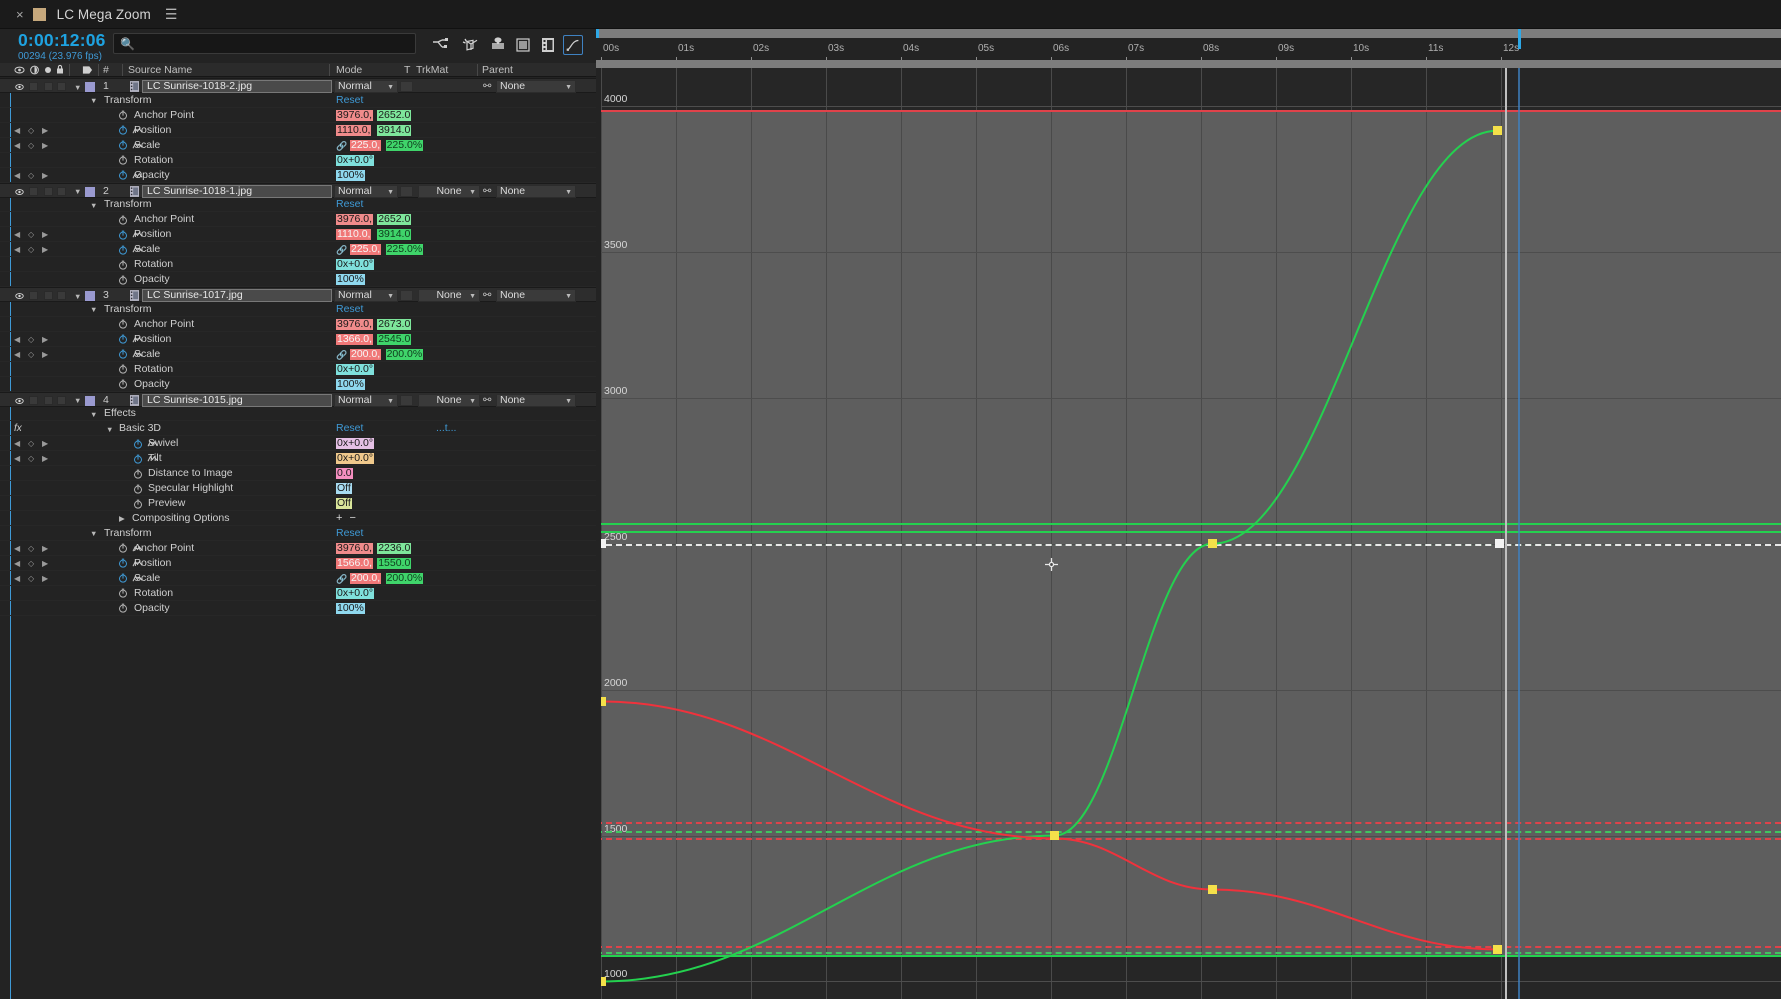 The width and height of the screenshot is (1781, 999). What do you see at coordinates (122, 518) in the screenshot?
I see `collapsed-twirl-icon: ▶` at bounding box center [122, 518].